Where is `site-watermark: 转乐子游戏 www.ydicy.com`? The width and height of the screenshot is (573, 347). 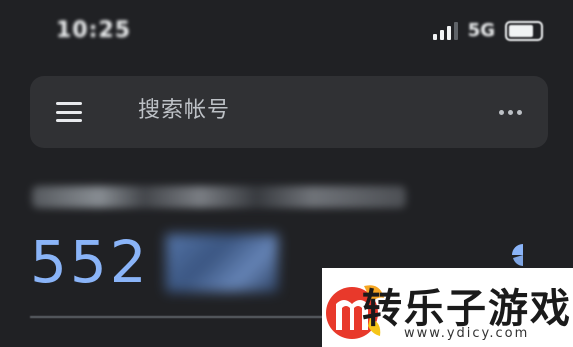 site-watermark: 转乐子游戏 www.ydicy.com is located at coordinates (447, 307).